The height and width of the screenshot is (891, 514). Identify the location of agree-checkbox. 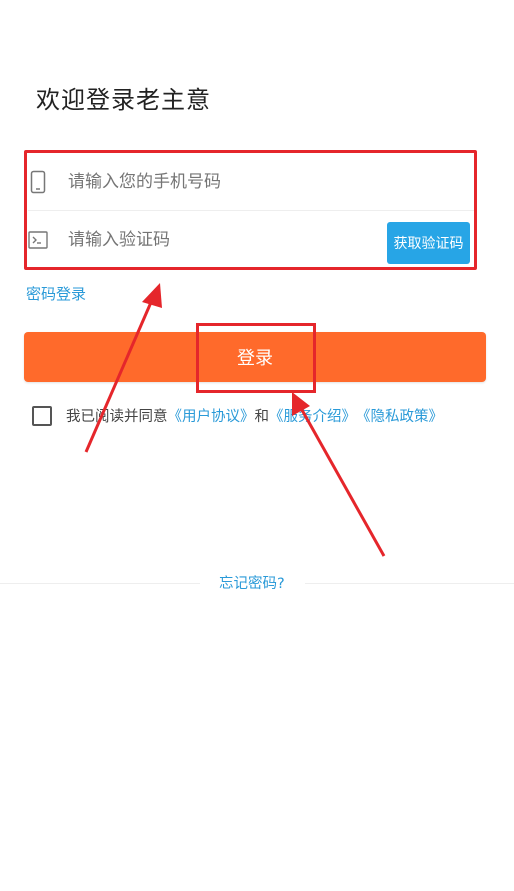
(42, 415).